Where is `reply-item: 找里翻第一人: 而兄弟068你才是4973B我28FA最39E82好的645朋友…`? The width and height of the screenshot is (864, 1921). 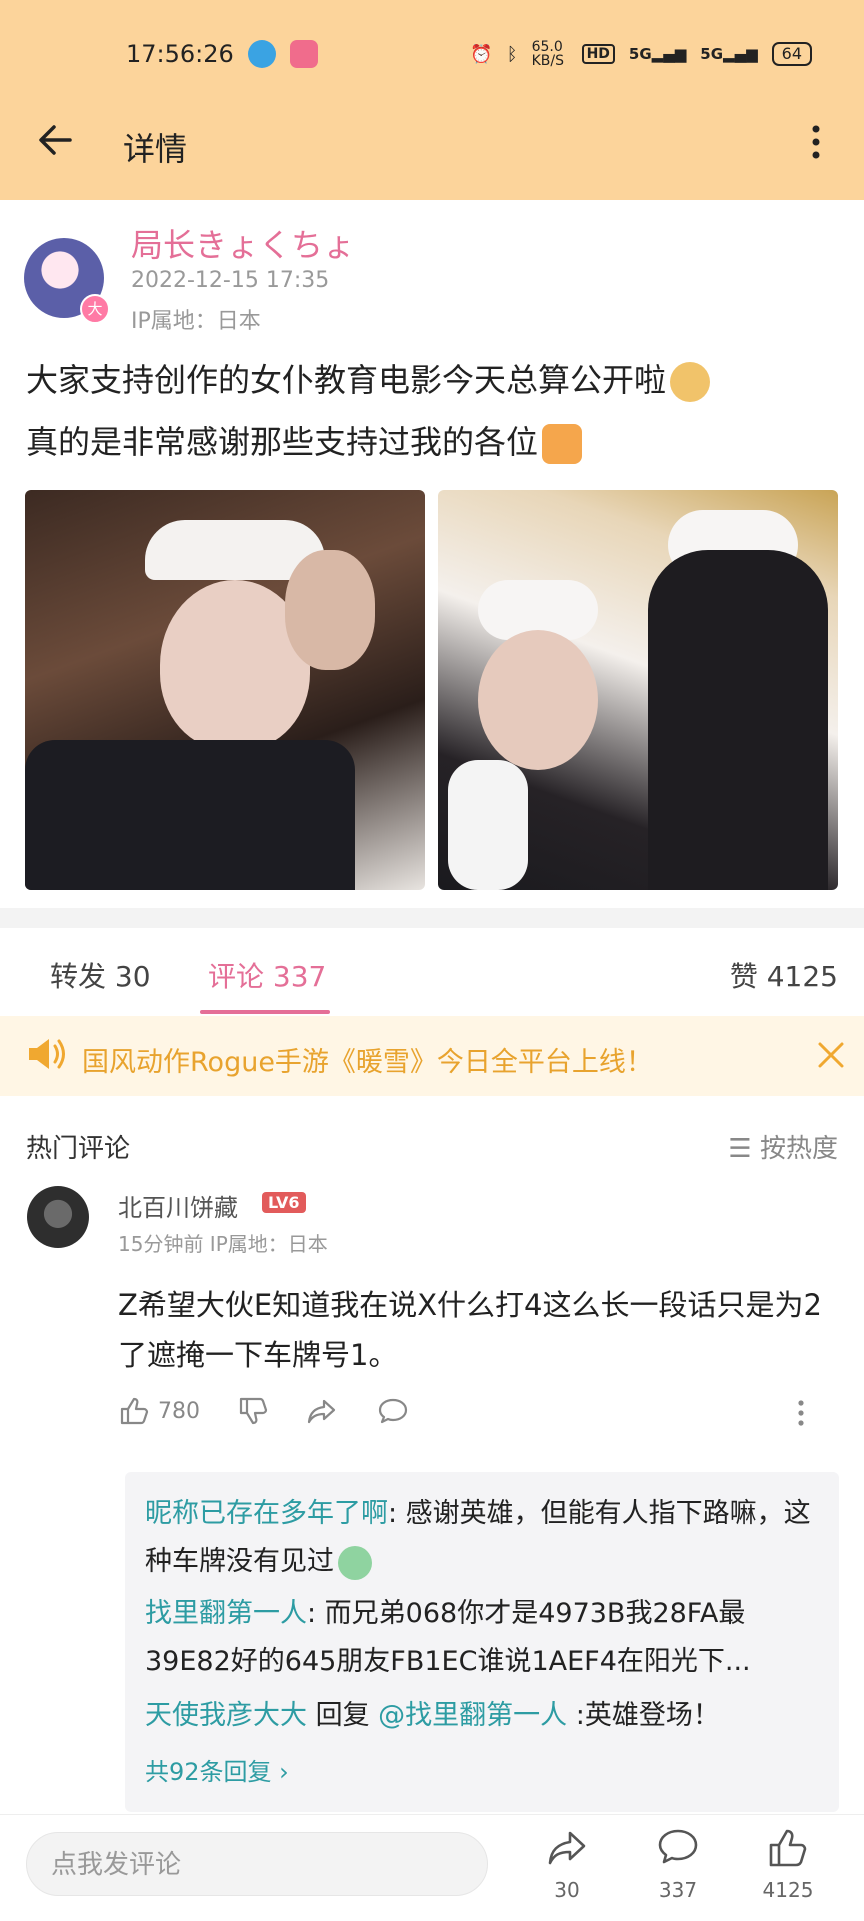
reply-item: 找里翻第一人: 而兄弟068你才是4973B我28FA最39E82好的645朋友… is located at coordinates (485, 1638).